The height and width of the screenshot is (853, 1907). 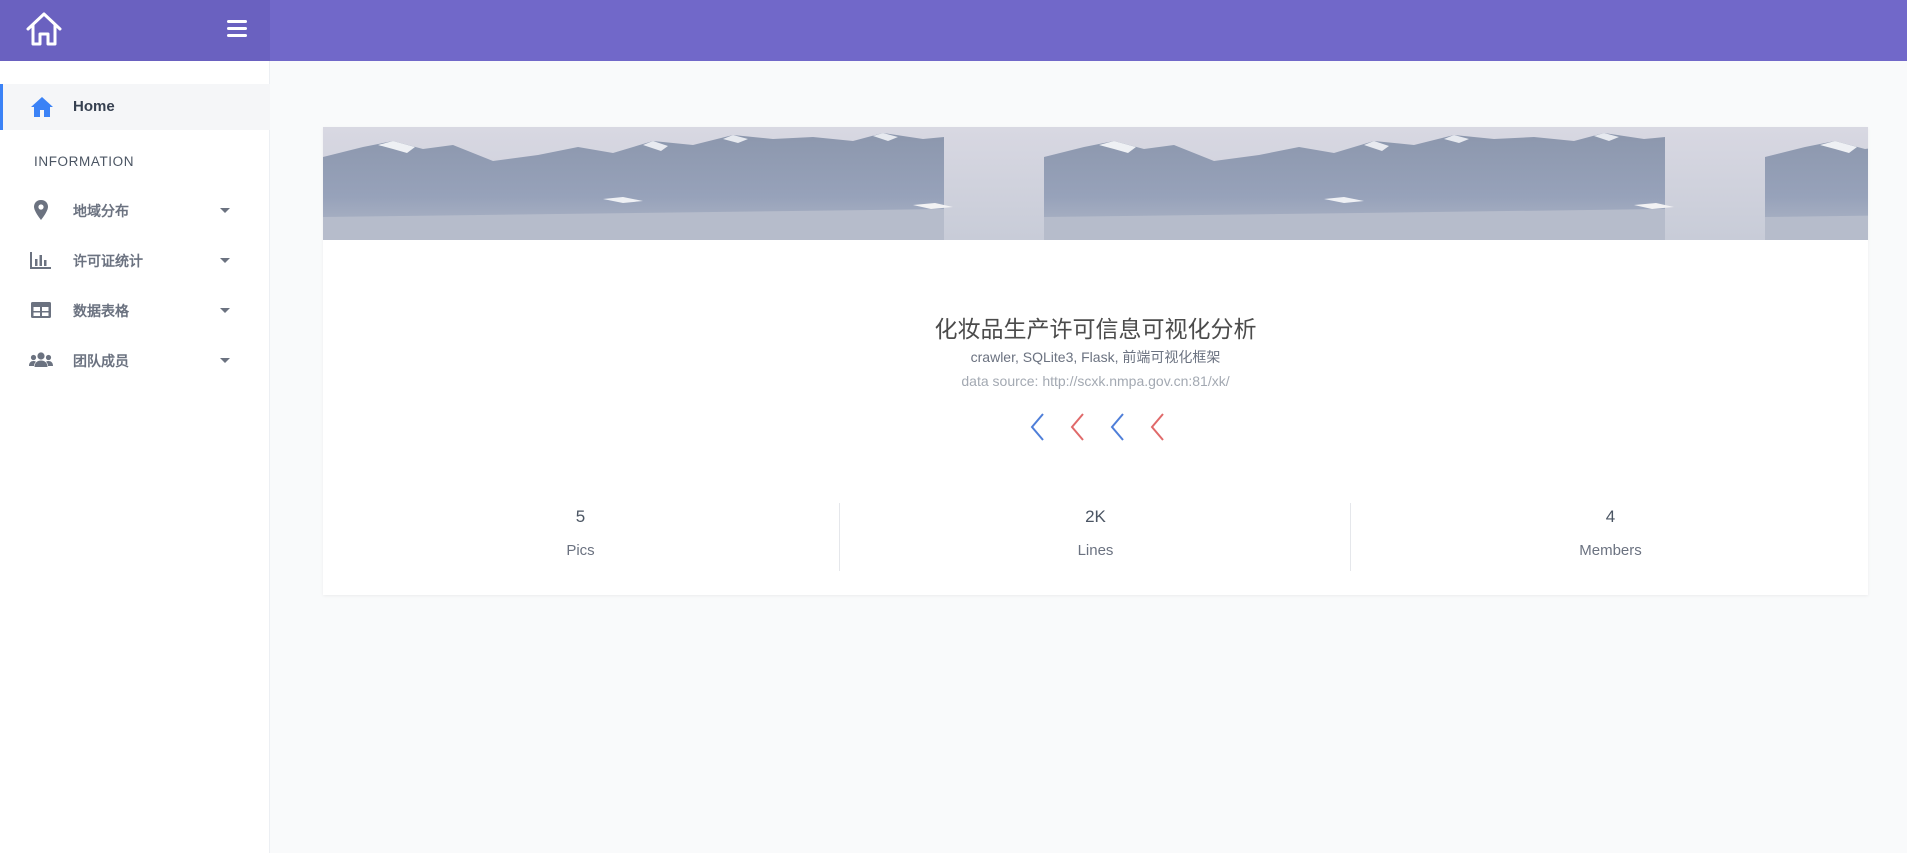 I want to click on sidebar-item-label: Home, so click(x=94, y=106).